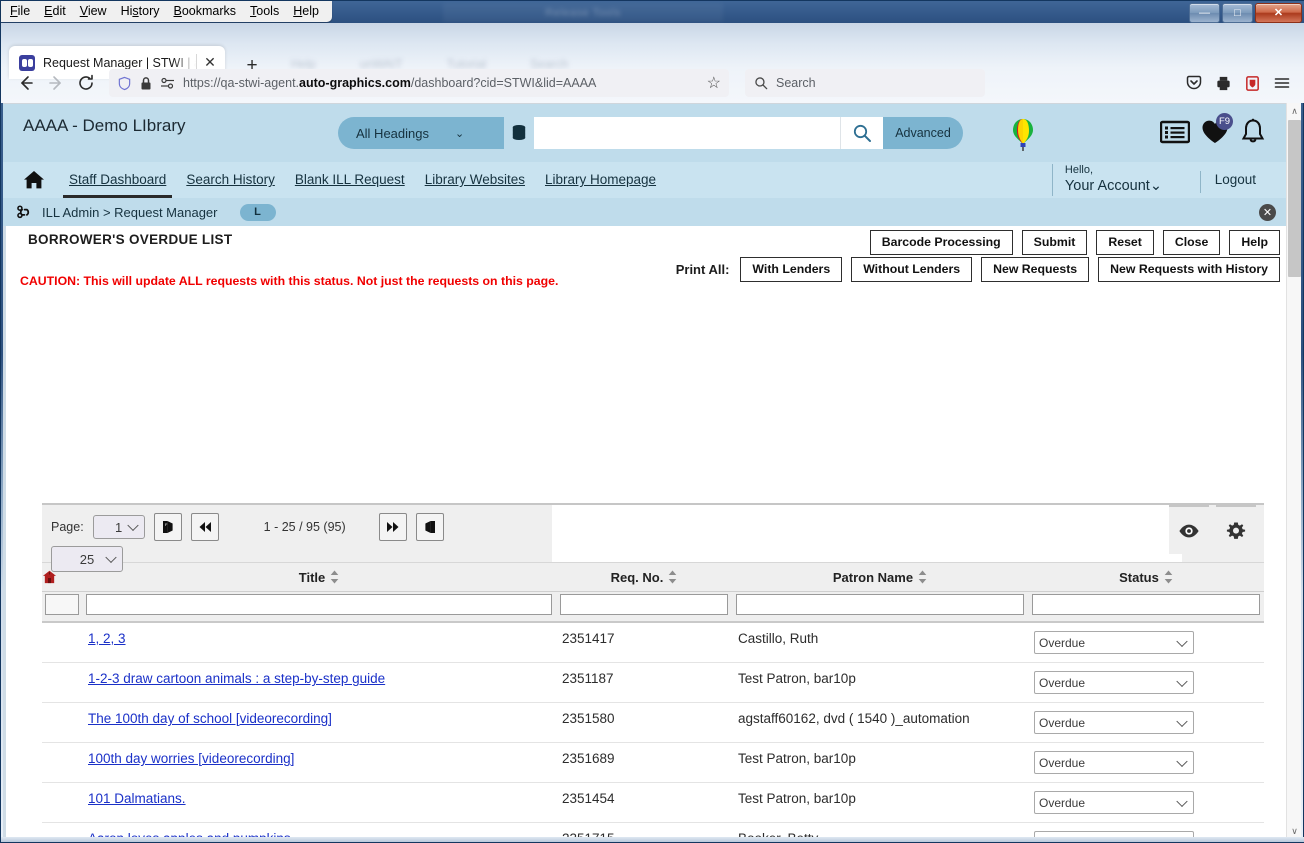  Describe the element at coordinates (1146, 604) in the screenshot. I see `filter-status-input` at that location.